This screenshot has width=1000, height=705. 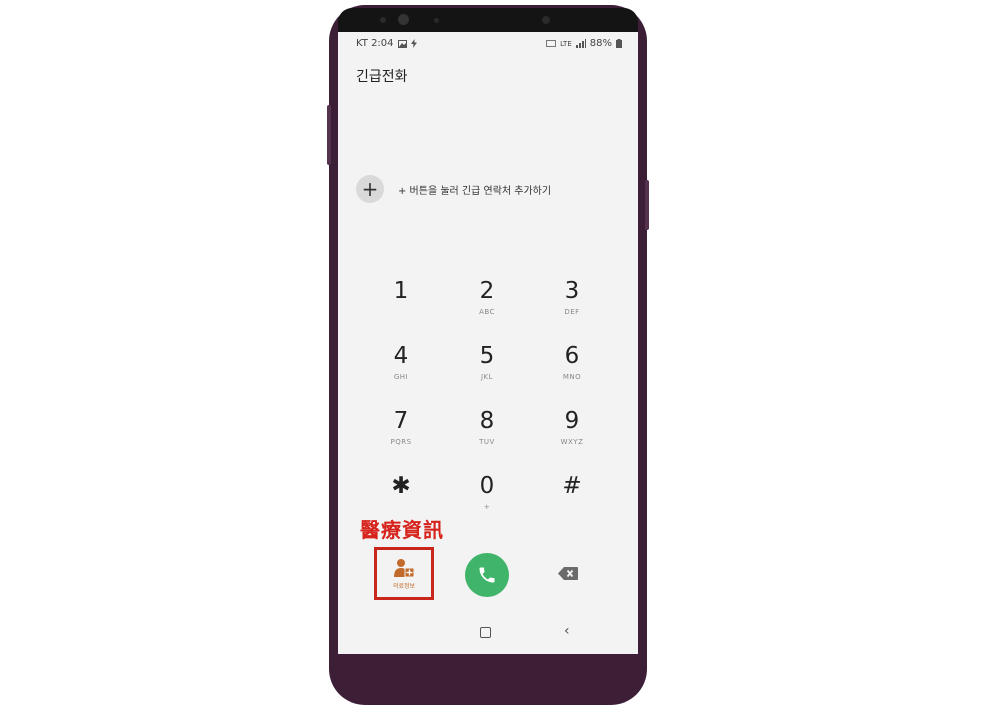 I want to click on key-digit: 4, so click(x=401, y=356).